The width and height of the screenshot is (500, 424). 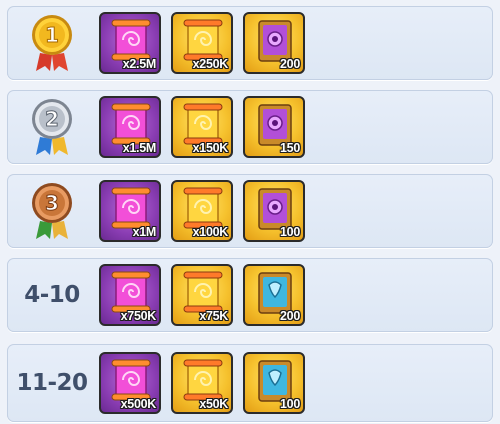 I want to click on item-quantity: x500K, so click(x=138, y=404).